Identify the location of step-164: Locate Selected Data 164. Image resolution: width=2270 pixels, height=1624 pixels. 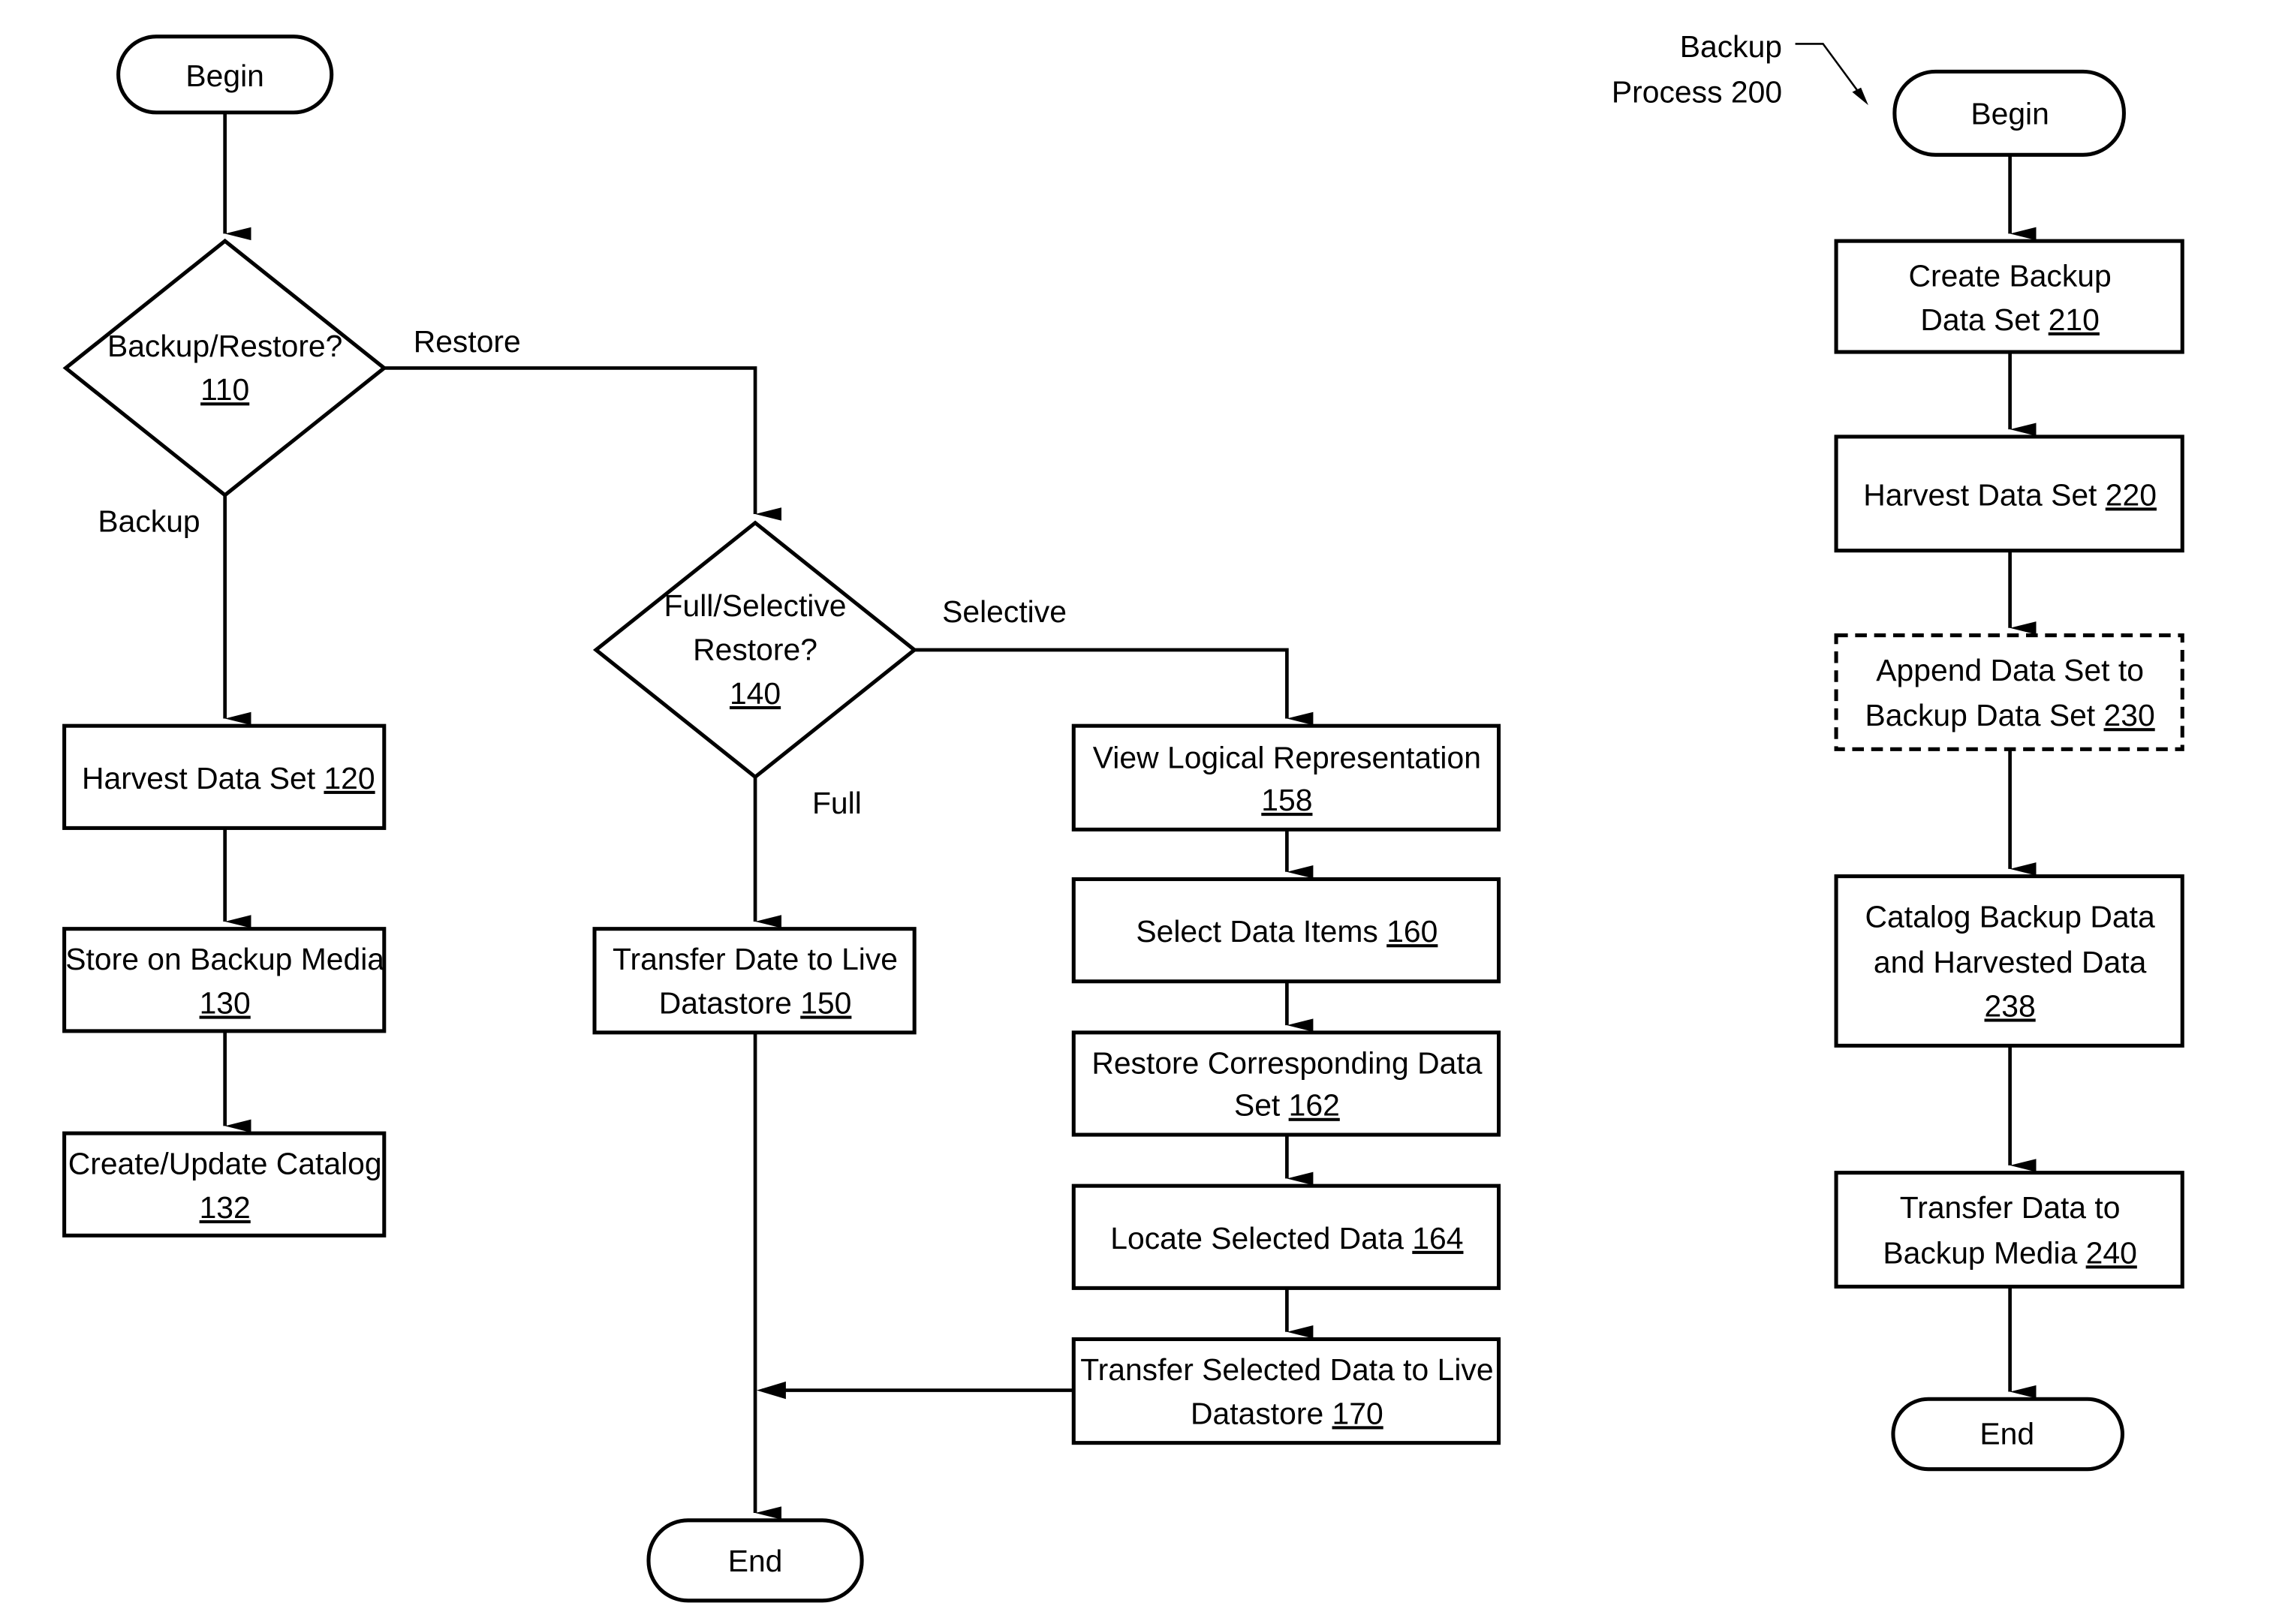
(1286, 1236).